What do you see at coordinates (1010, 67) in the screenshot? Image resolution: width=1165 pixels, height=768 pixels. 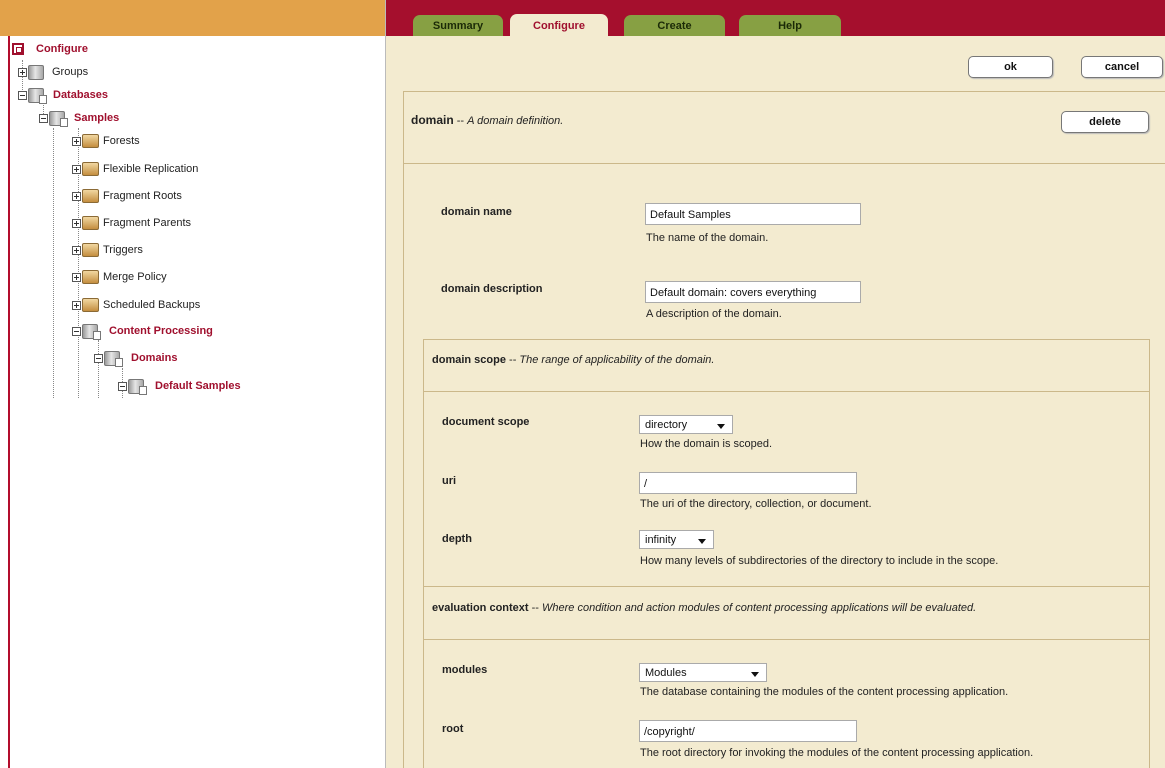 I see `ok-button: ok` at bounding box center [1010, 67].